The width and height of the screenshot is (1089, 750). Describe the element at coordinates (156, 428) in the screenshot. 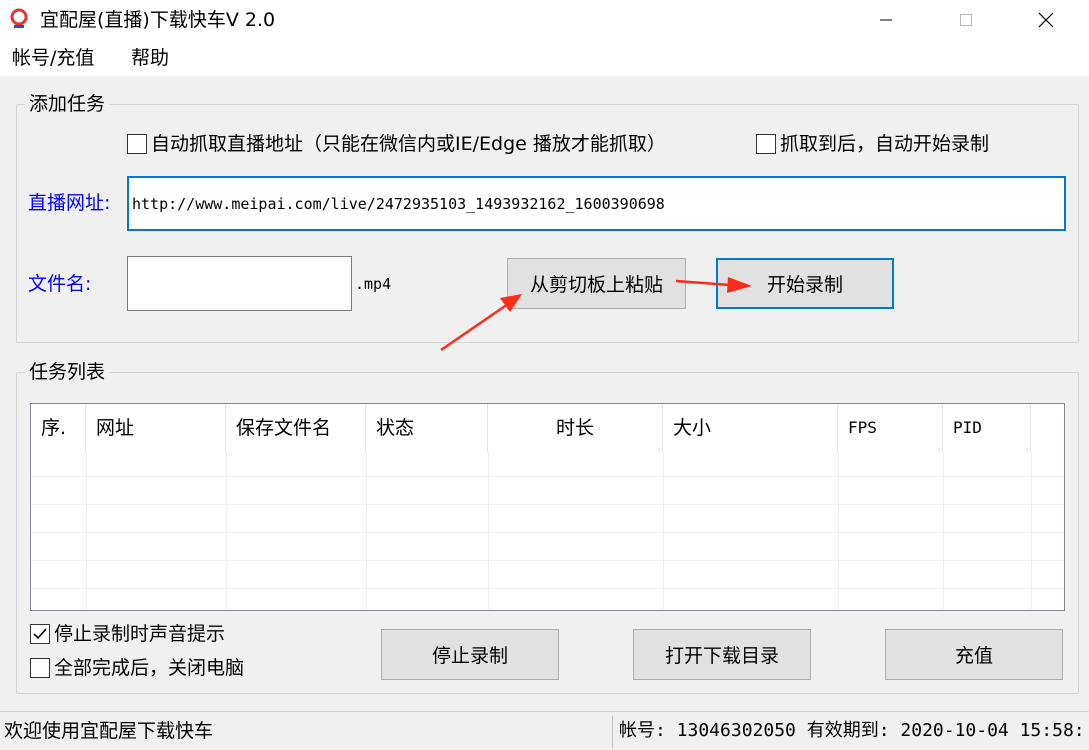

I see `col-url: 网址` at that location.